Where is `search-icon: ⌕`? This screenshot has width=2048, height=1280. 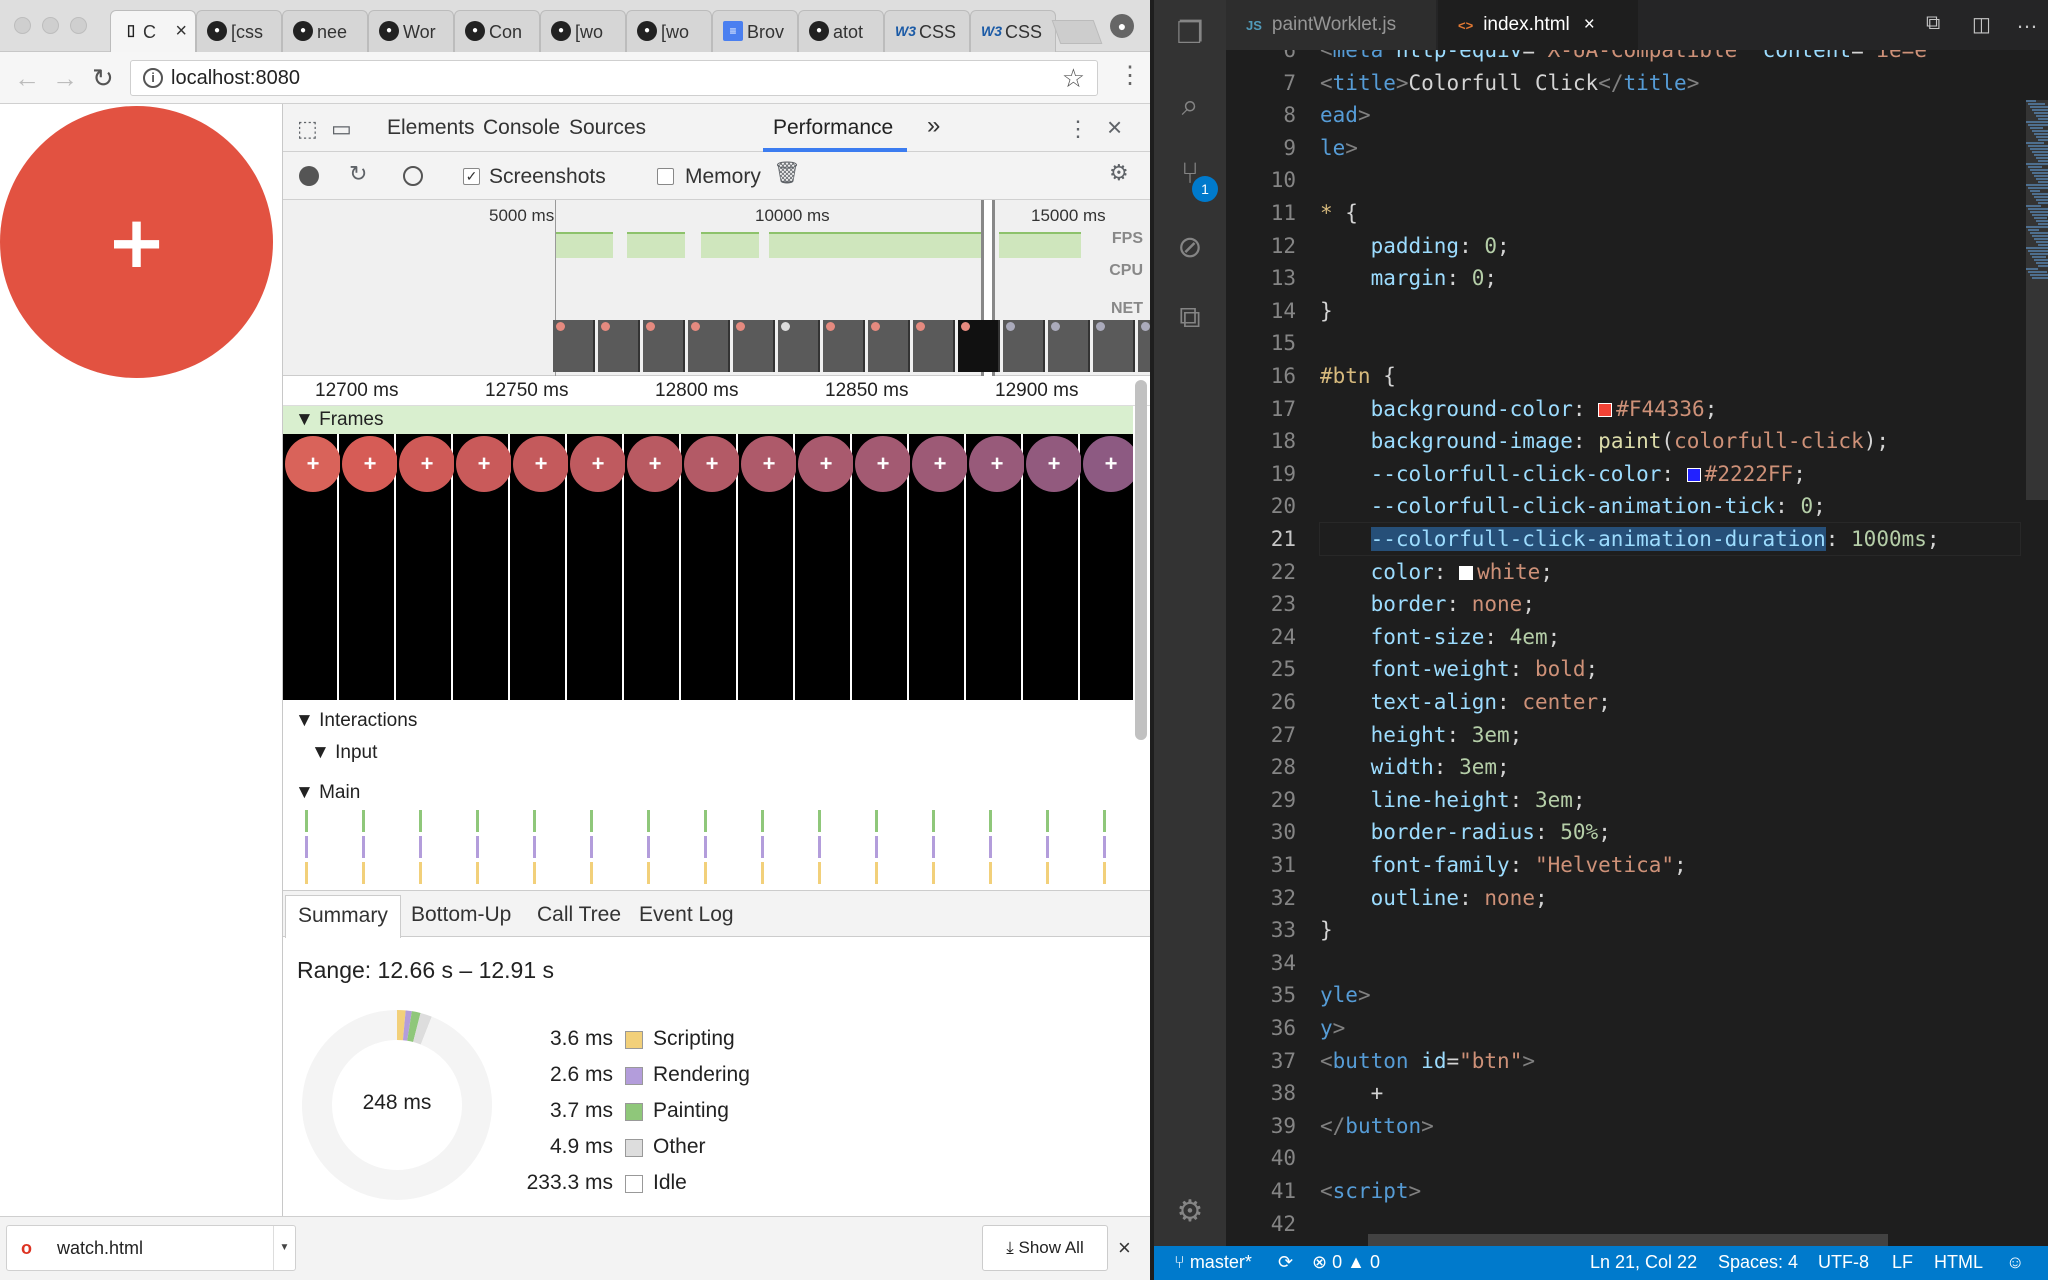 search-icon: ⌕ is located at coordinates (1190, 106).